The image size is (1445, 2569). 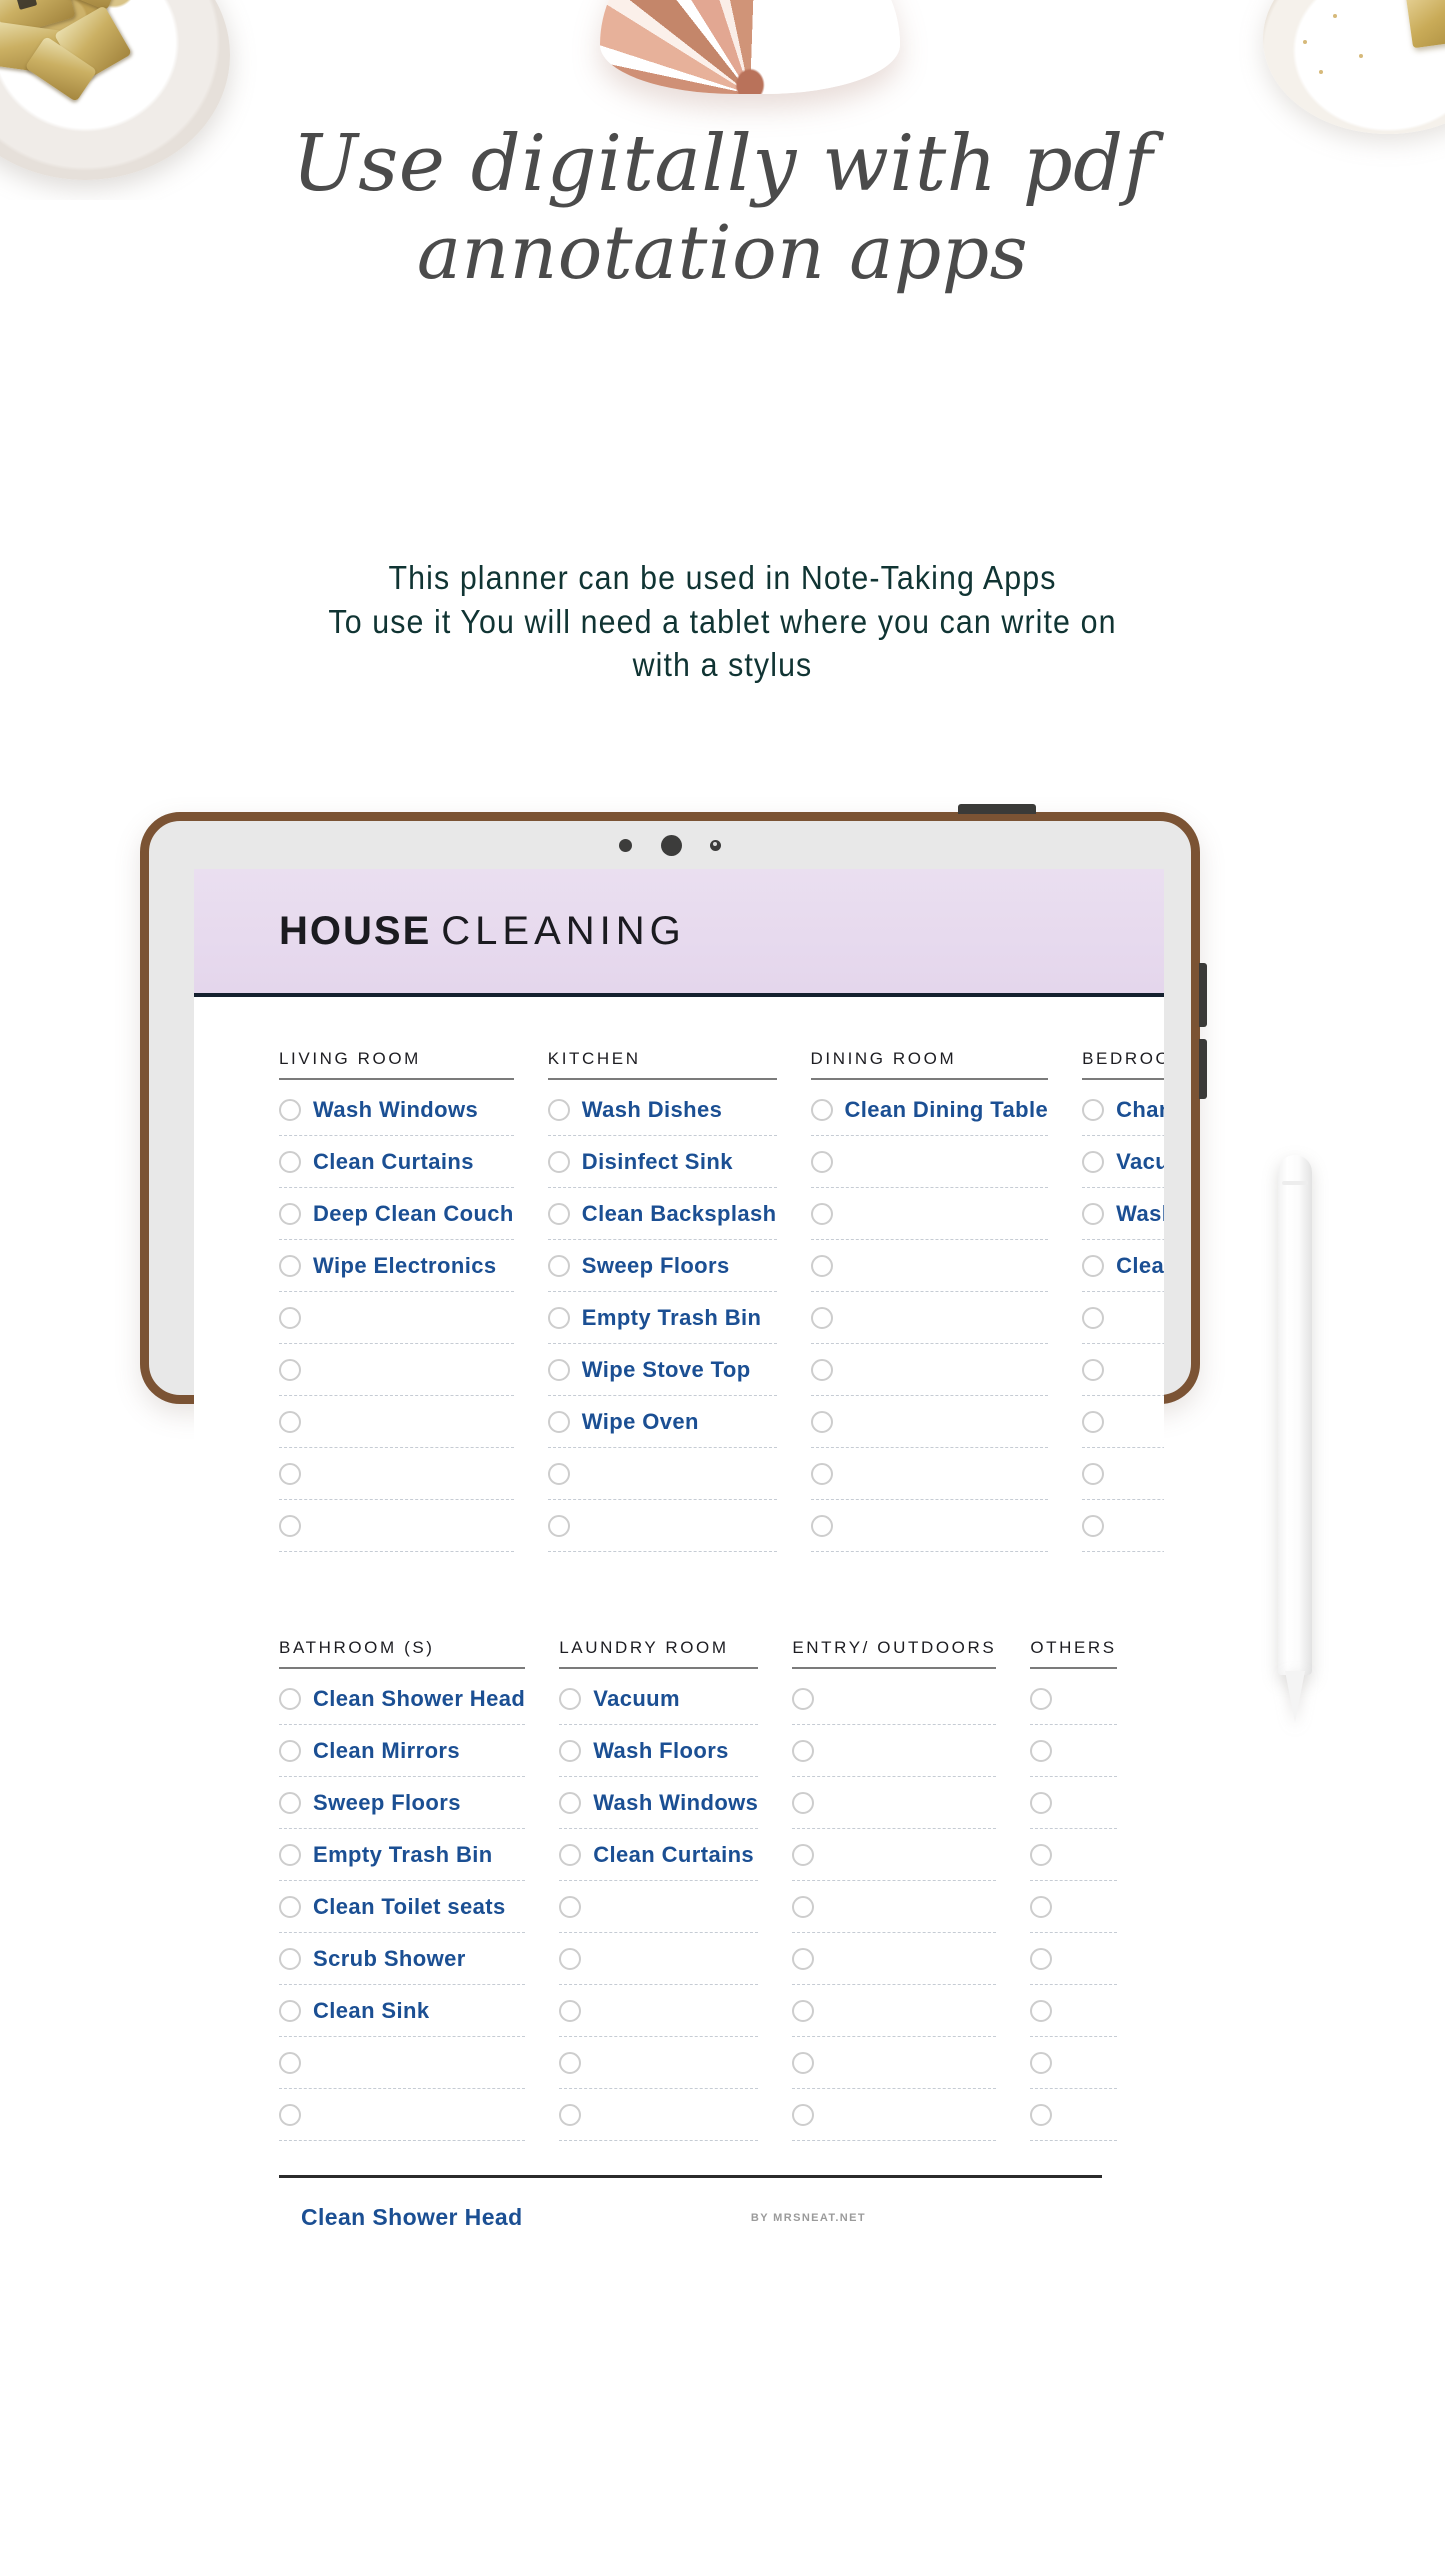 What do you see at coordinates (997, 809) in the screenshot?
I see `tablet-top-button` at bounding box center [997, 809].